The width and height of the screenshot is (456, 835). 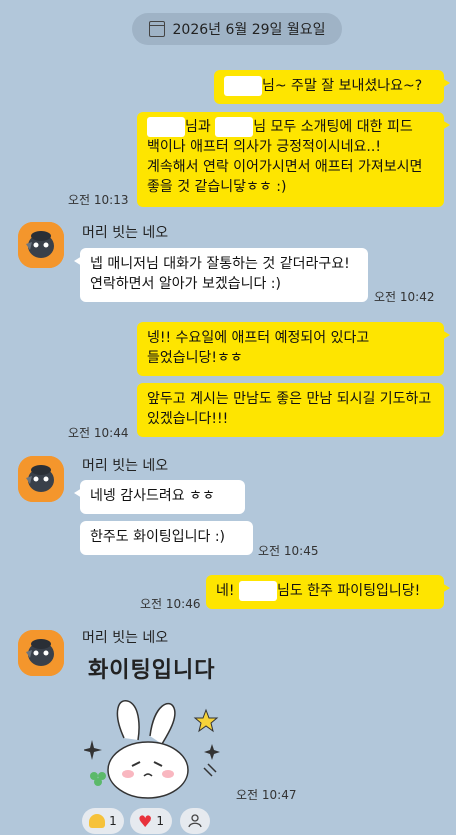 What do you see at coordinates (170, 604) in the screenshot?
I see `message-time: 오전 10:46` at bounding box center [170, 604].